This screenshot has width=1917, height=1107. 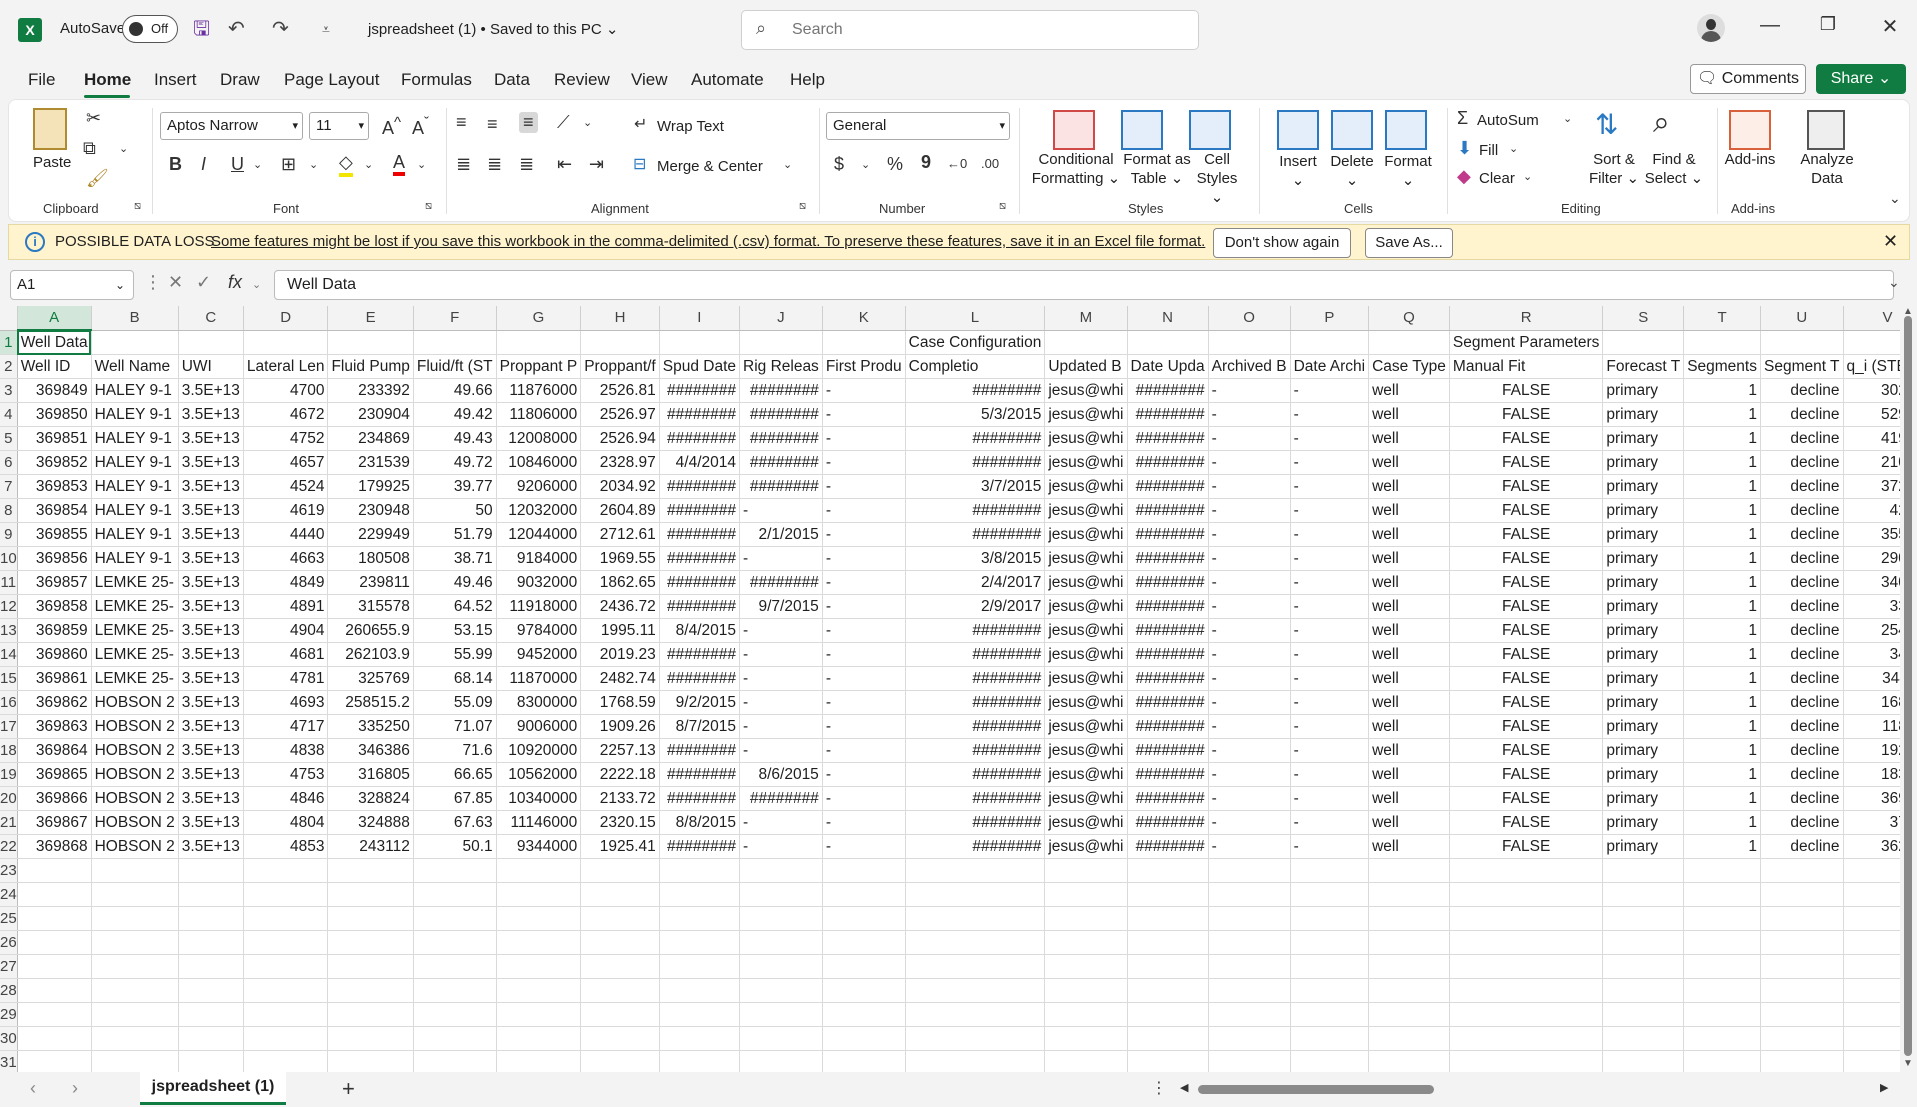 What do you see at coordinates (54, 510) in the screenshot?
I see `cell: 369854` at bounding box center [54, 510].